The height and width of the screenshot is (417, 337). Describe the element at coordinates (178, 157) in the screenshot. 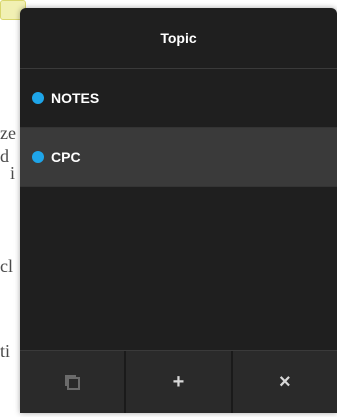

I see `topic-item-cpc: CPC` at that location.